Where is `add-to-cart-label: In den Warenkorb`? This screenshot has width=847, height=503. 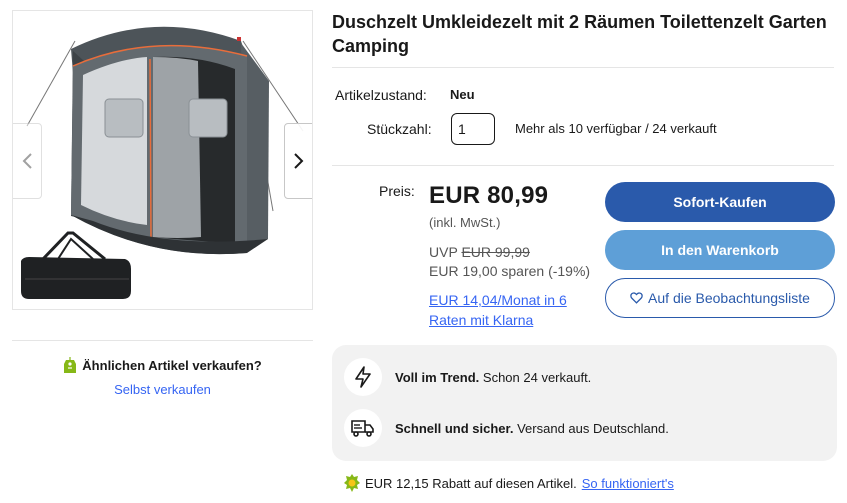 add-to-cart-label: In den Warenkorb is located at coordinates (720, 250).